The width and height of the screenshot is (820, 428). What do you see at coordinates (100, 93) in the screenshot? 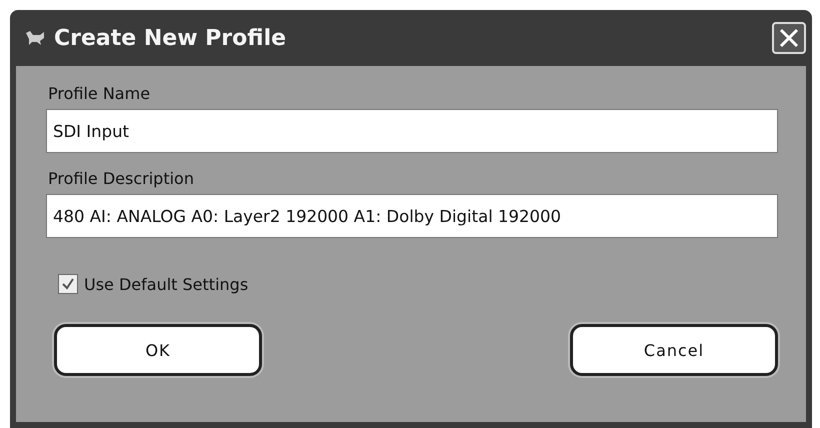
I see `field-label: Profile Name` at bounding box center [100, 93].